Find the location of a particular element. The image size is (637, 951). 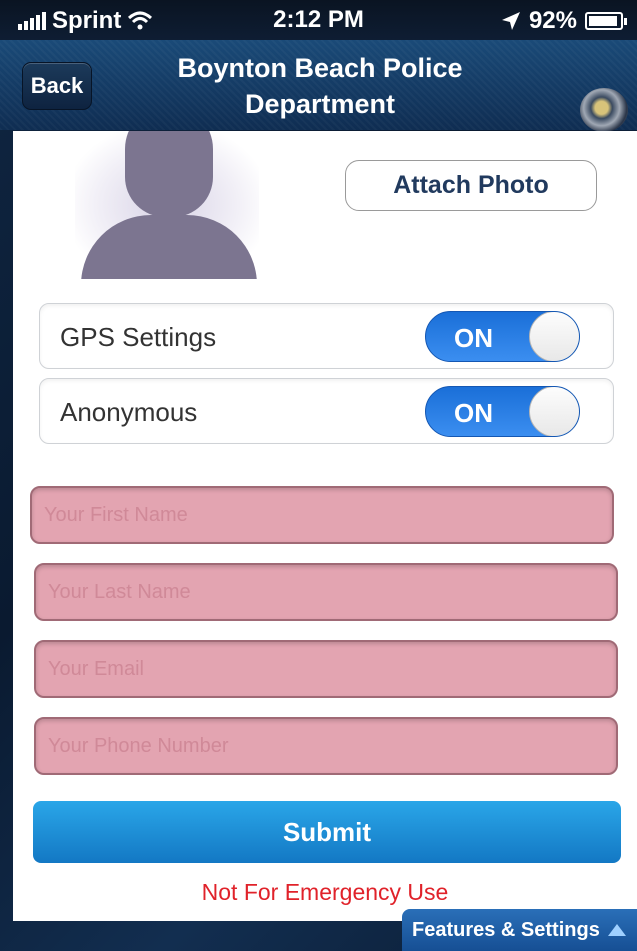

battery-percent: 92% is located at coordinates (552, 20).